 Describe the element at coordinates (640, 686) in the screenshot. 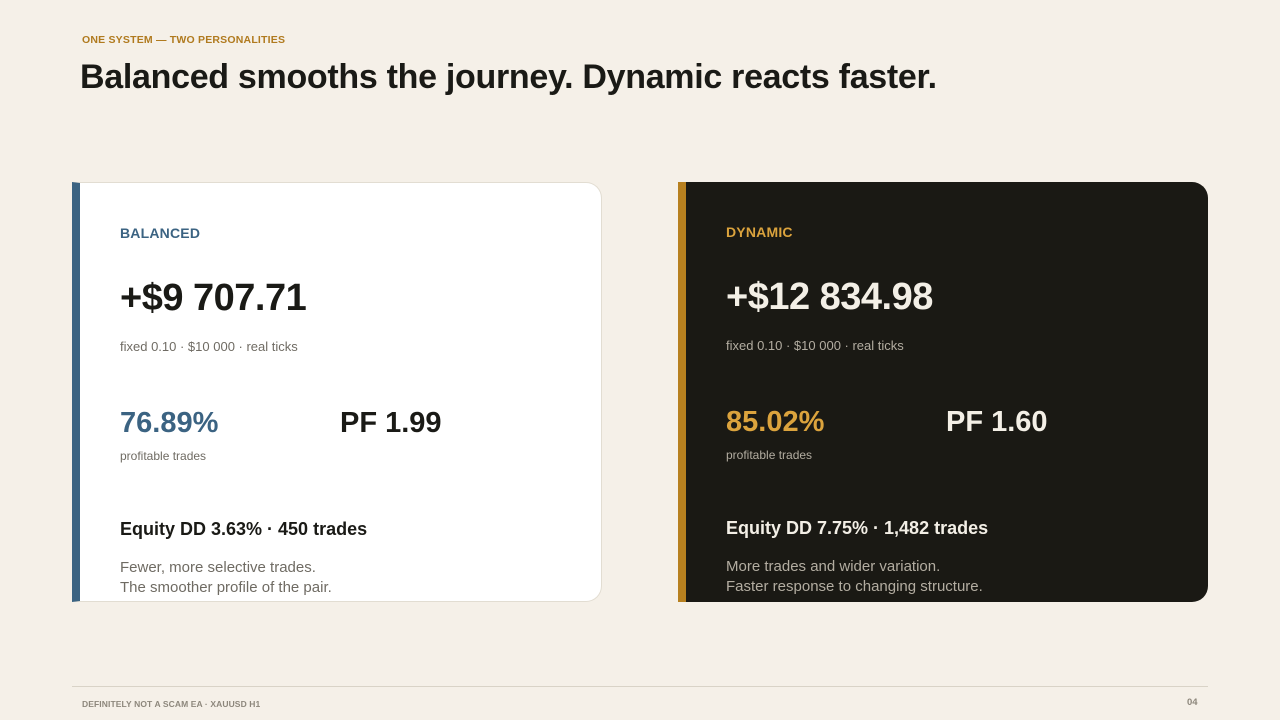

I see `footer-divider` at that location.